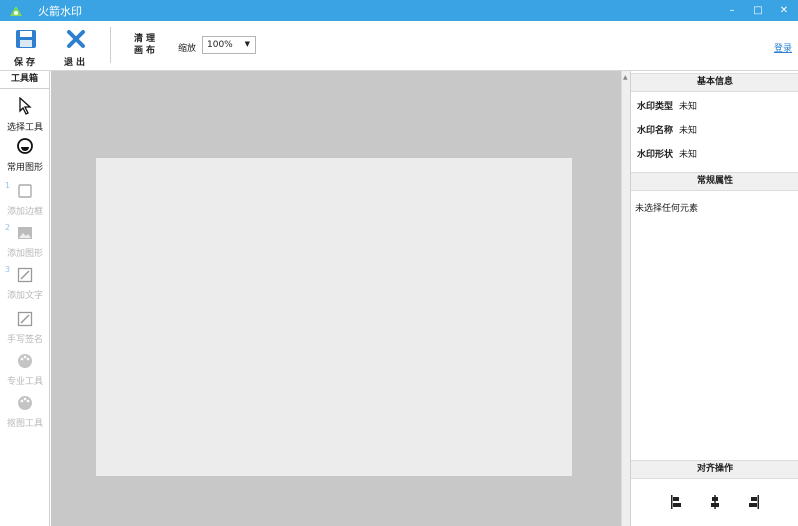 The image size is (798, 526). I want to click on step-number: 2, so click(8, 227).